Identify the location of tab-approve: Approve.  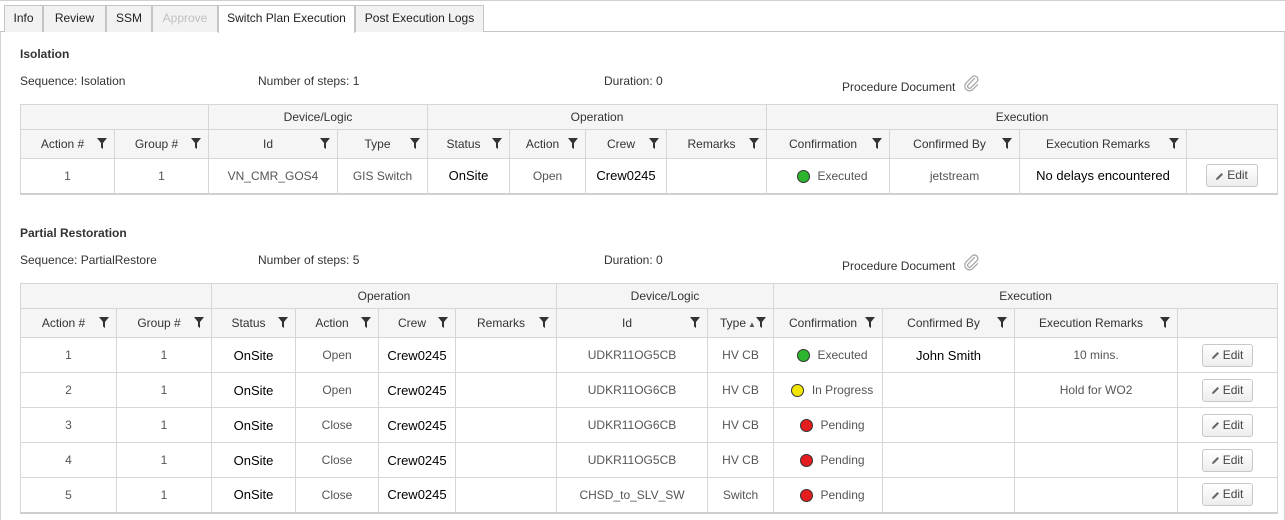
(185, 18).